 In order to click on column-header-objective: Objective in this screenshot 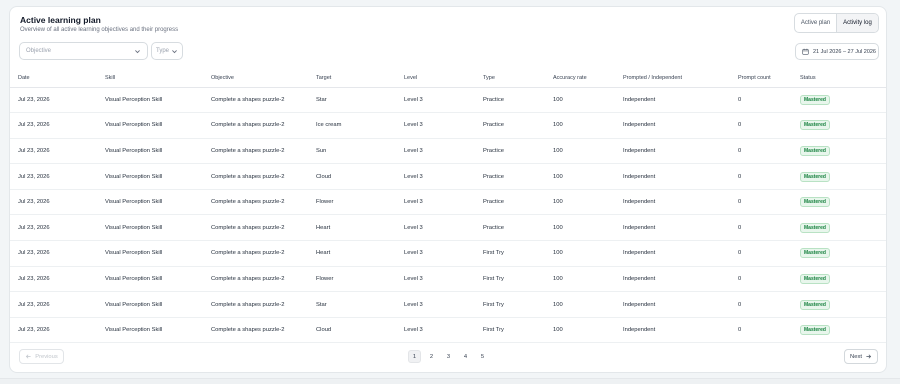, I will do `click(255, 79)`.